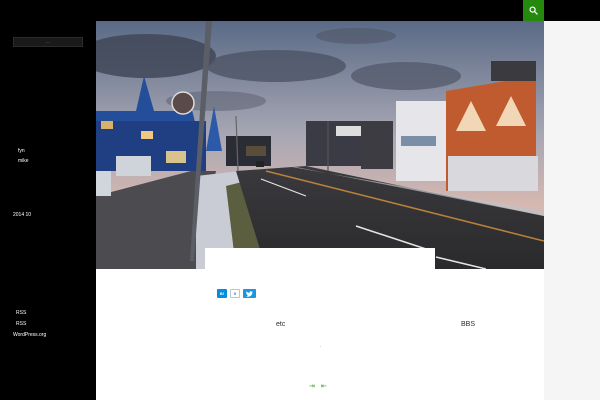 The width and height of the screenshot is (600, 400). I want to click on hatena-bookmark-count: 0, so click(235, 293).